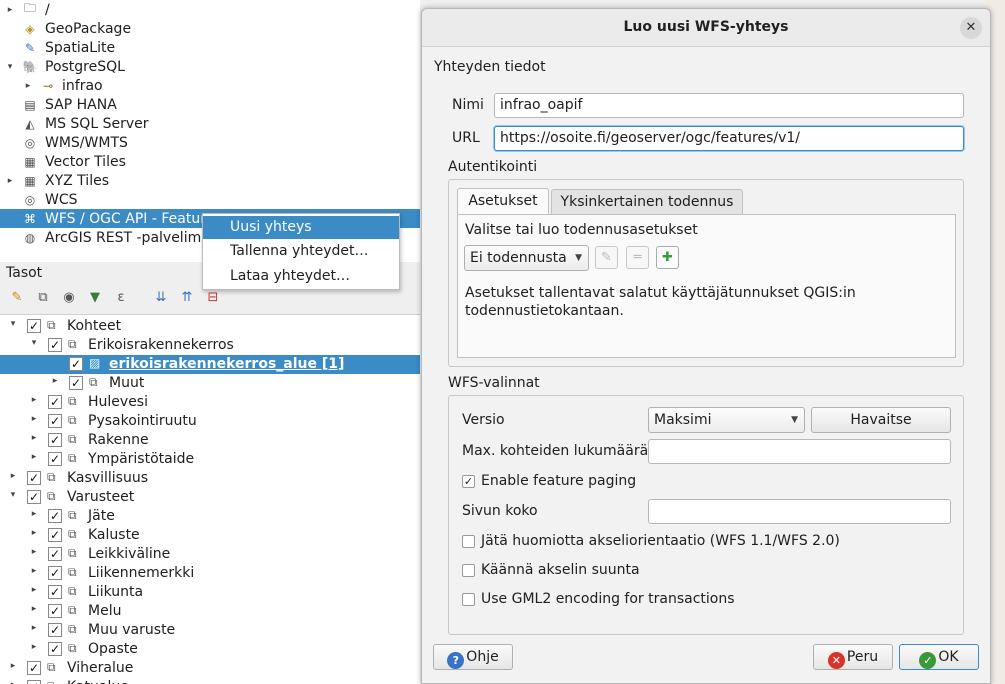  I want to click on browser-item-root: ▸ 🗀 /, so click(210, 9).